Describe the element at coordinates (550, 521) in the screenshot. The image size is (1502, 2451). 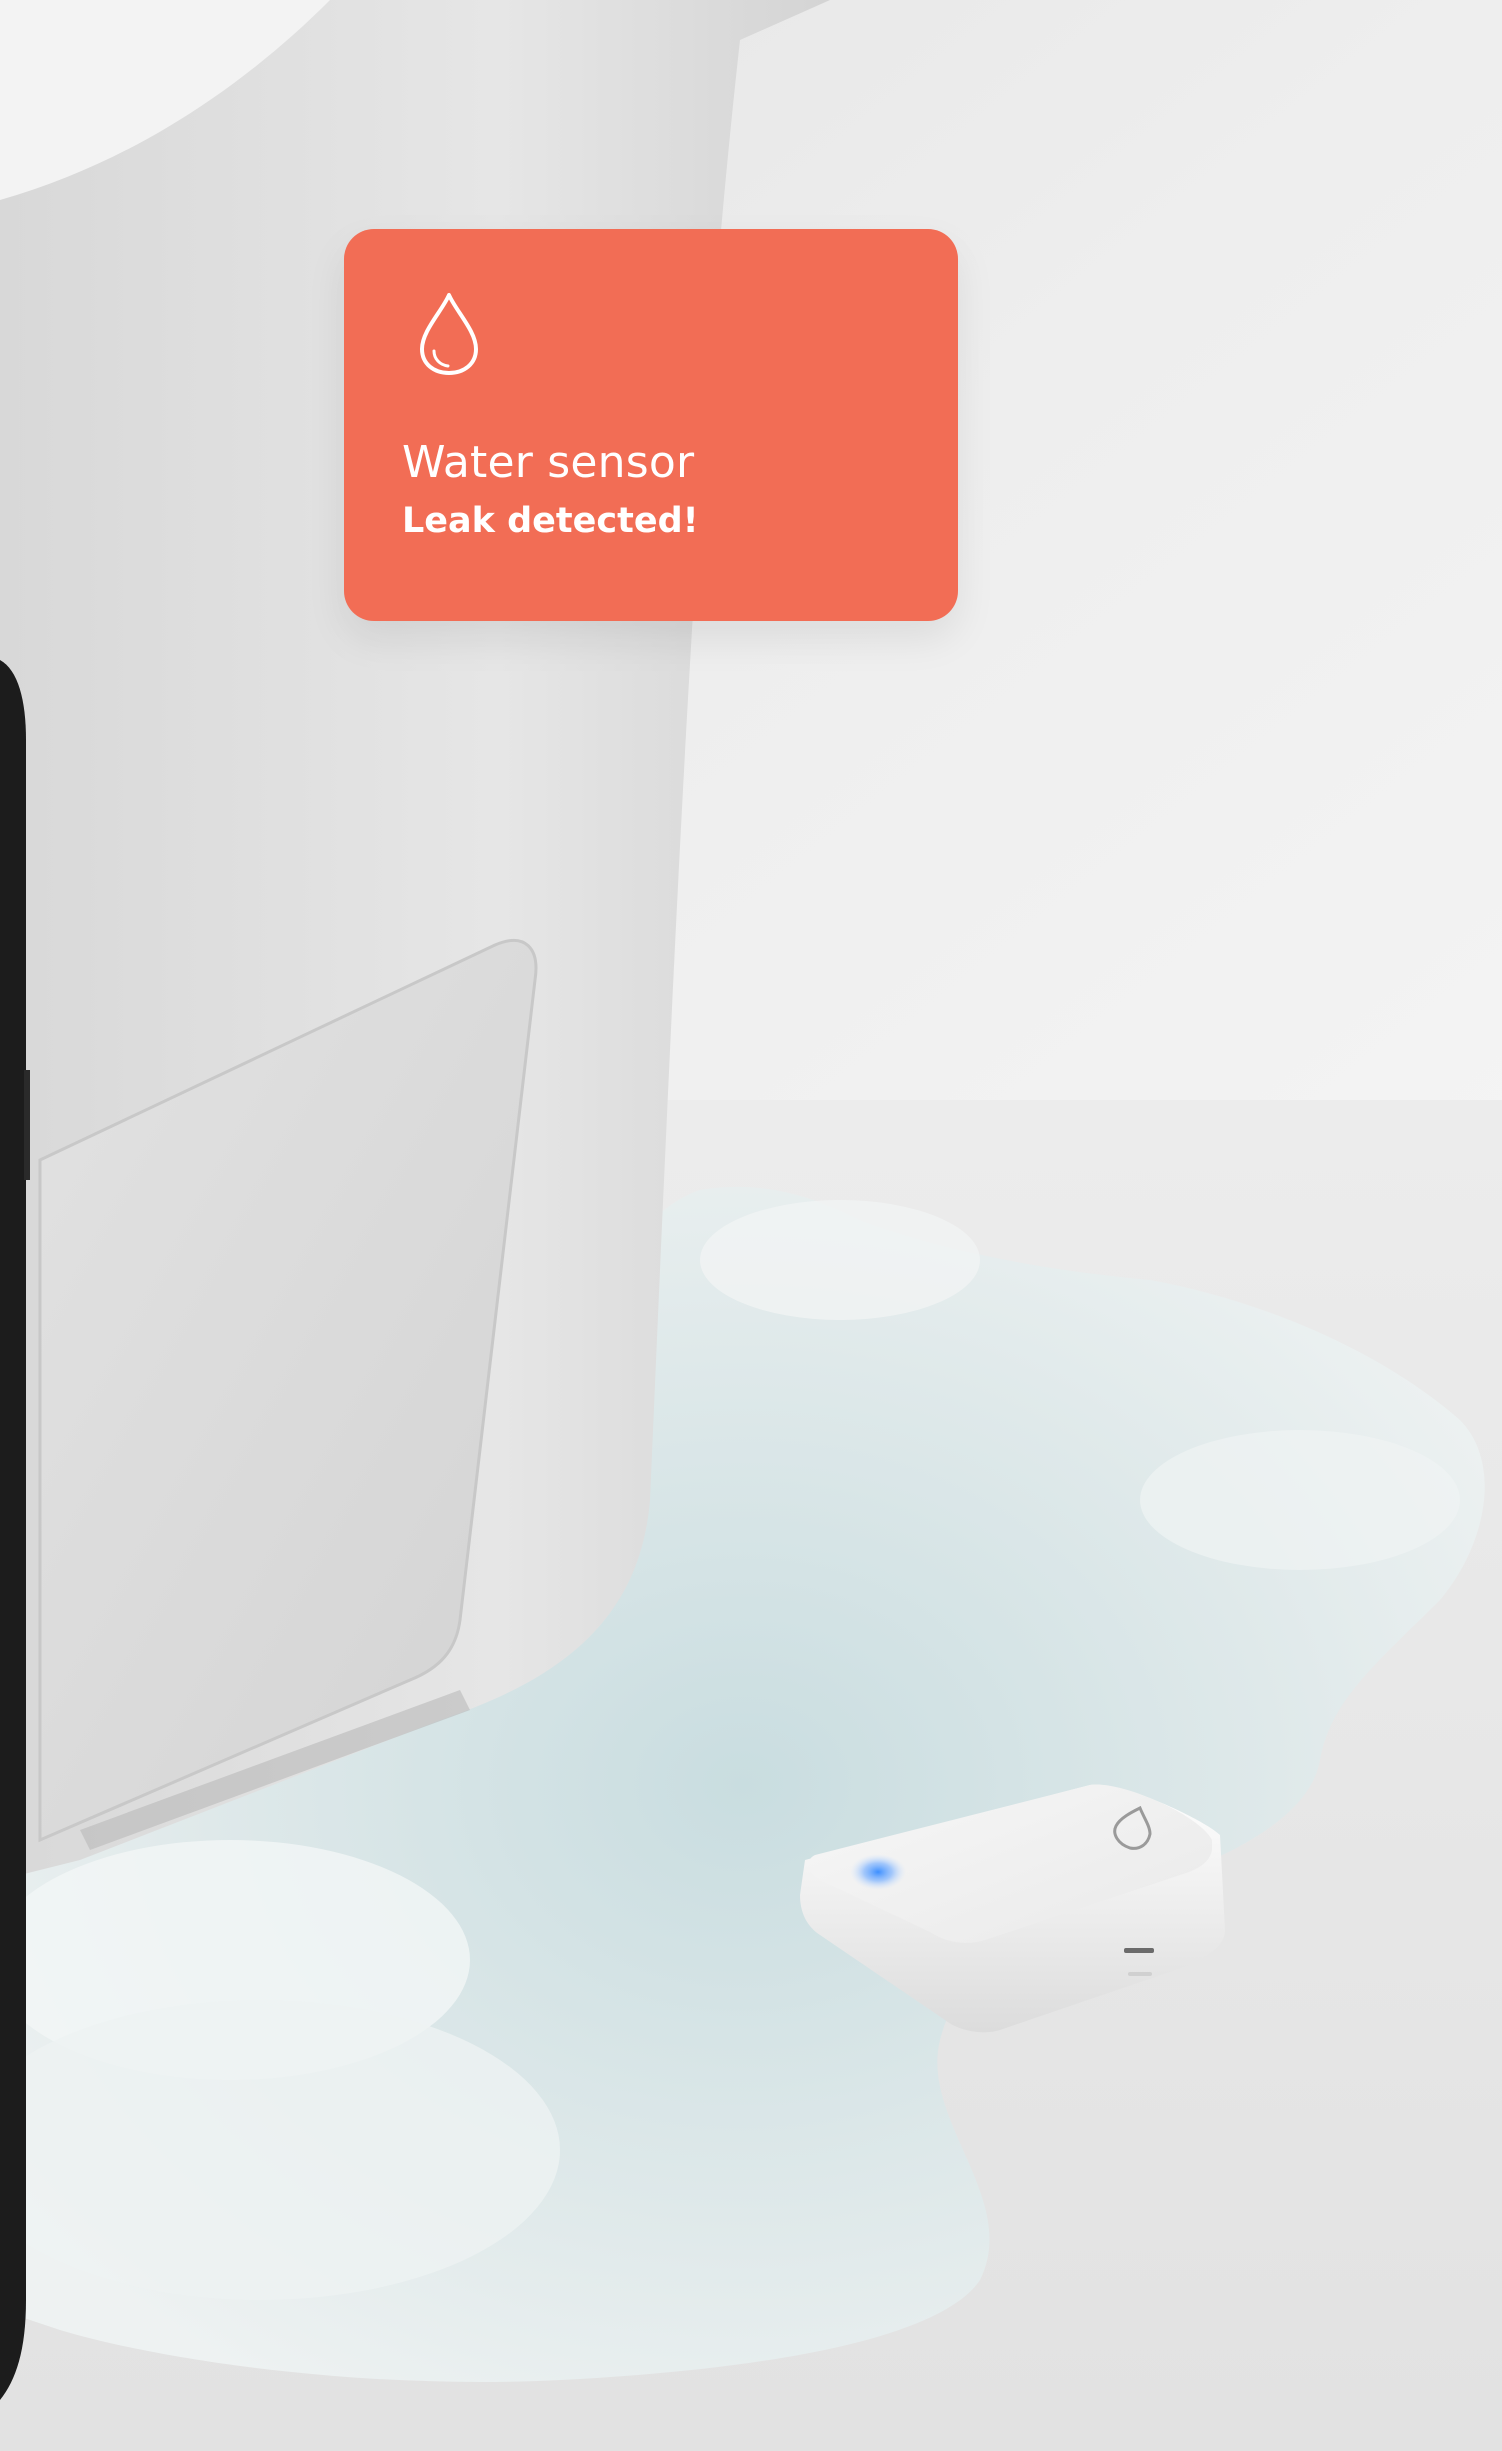
I see `notification-message: Leak detected!` at that location.